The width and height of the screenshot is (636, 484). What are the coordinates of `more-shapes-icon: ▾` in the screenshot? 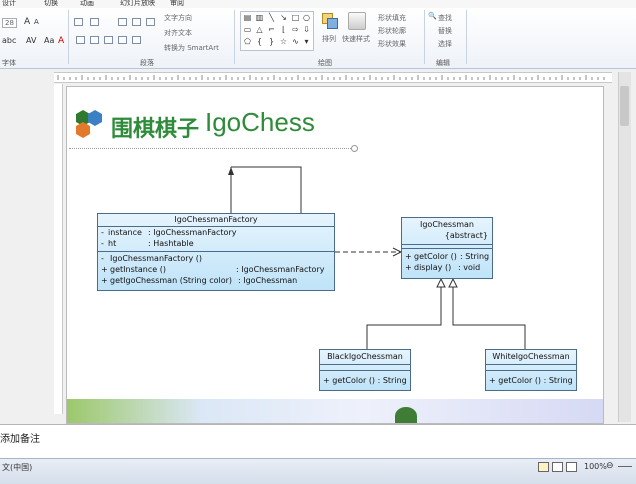 It's located at (306, 41).